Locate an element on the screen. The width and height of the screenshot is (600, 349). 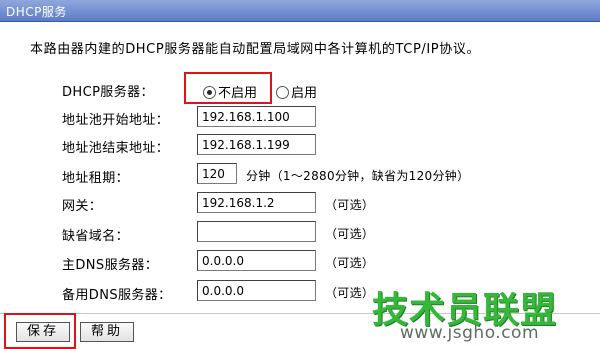
primary-dns-label: 主DNS服务器： is located at coordinates (110, 265).